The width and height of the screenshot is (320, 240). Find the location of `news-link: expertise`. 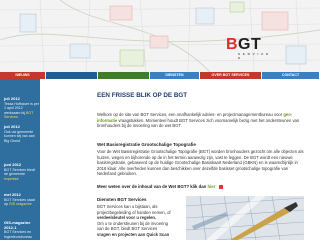

news-link: expertise is located at coordinates (11, 179).